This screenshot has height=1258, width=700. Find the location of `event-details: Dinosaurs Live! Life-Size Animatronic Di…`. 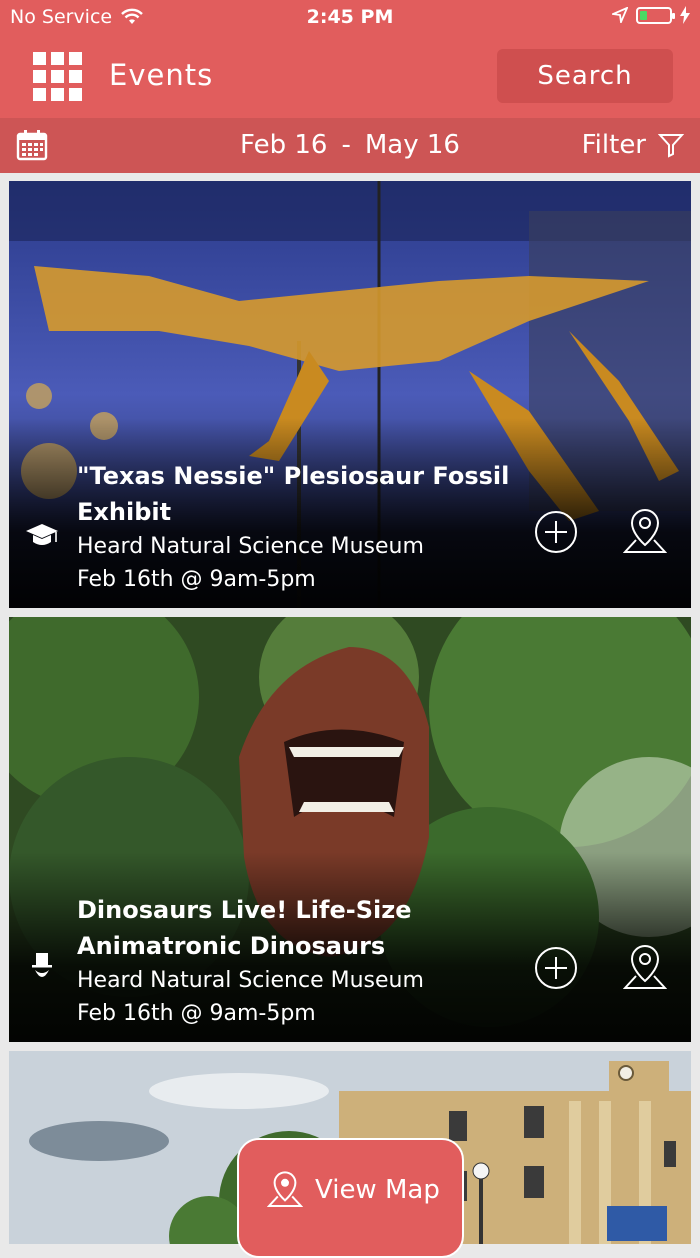

event-details: Dinosaurs Live! Life-Size Animatronic Di… is located at coordinates (297, 961).